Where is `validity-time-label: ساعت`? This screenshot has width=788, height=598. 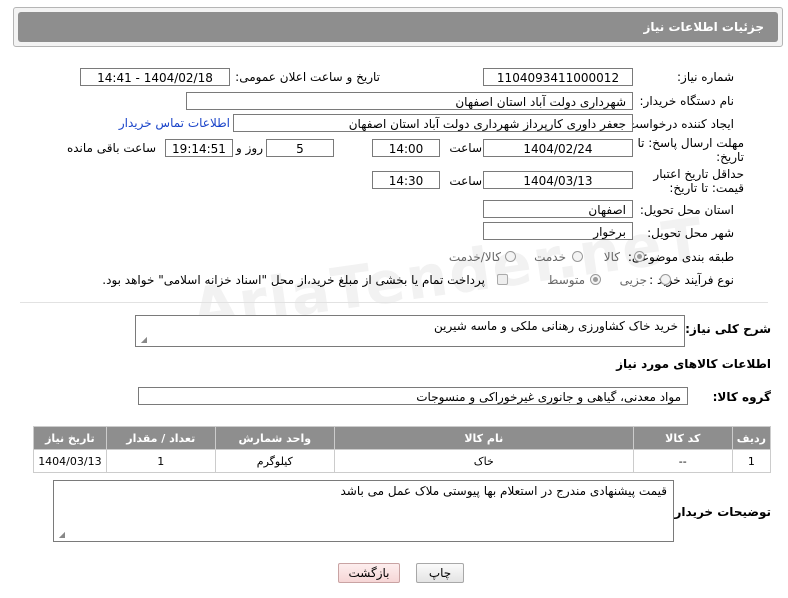
validity-time-label: ساعت is located at coordinates (465, 181).